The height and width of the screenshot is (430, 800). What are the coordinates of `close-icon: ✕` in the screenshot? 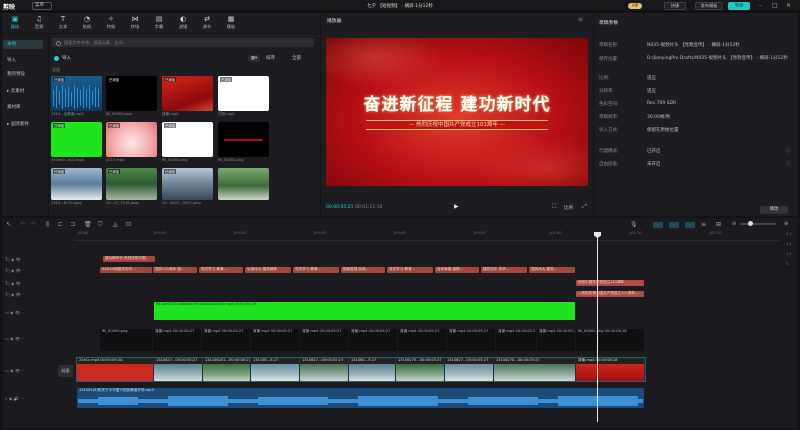 It's located at (788, 5).